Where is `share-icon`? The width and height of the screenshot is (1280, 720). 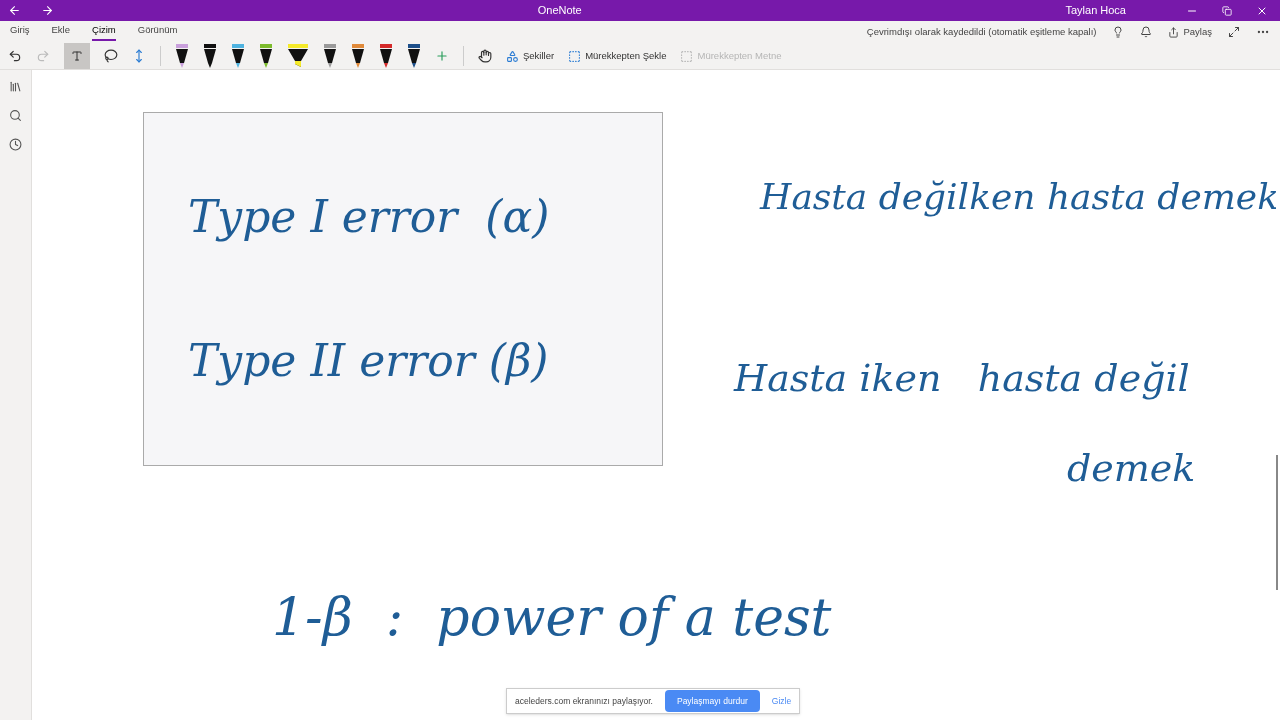 share-icon is located at coordinates (1174, 32).